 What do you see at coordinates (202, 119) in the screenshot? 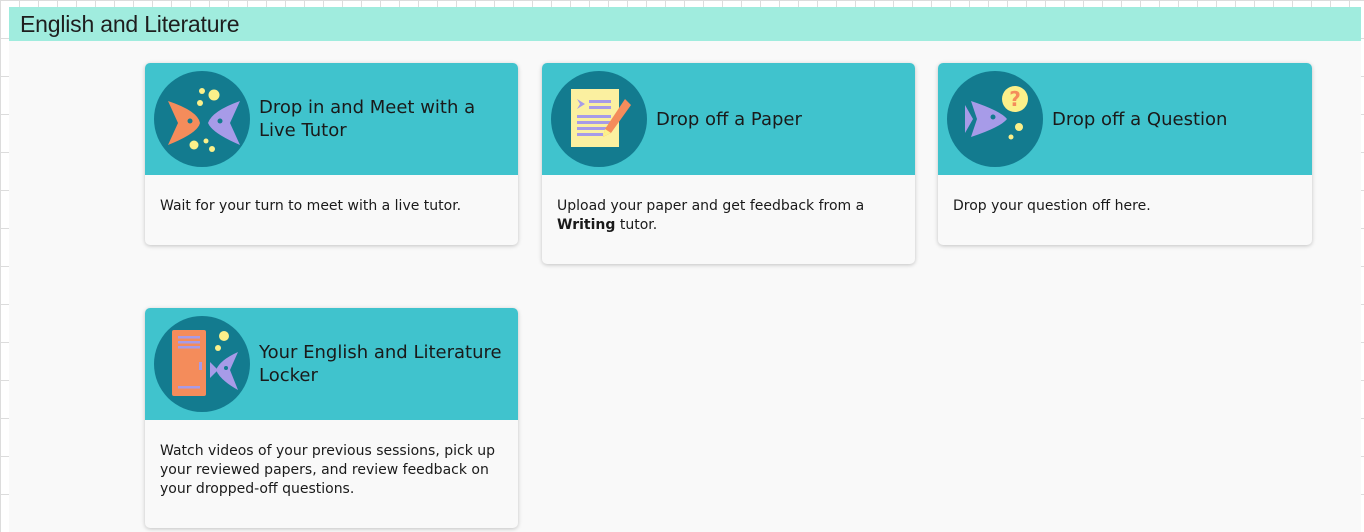
I see `two-fish-icon` at bounding box center [202, 119].